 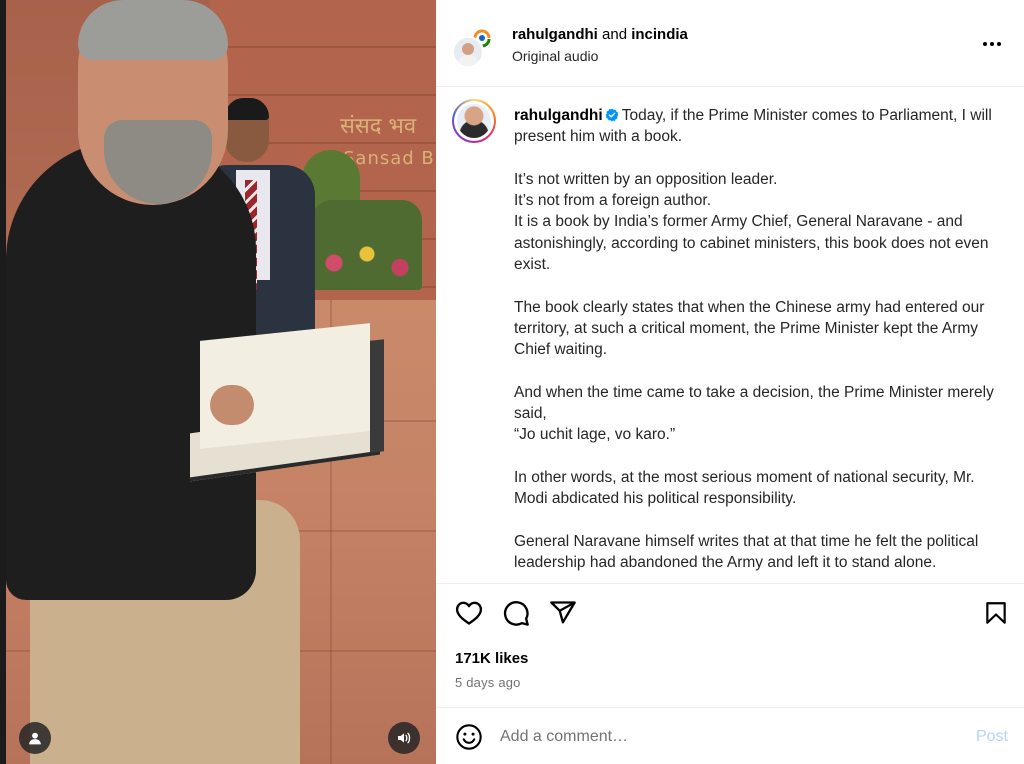 I want to click on send-icon, so click(x=563, y=612).